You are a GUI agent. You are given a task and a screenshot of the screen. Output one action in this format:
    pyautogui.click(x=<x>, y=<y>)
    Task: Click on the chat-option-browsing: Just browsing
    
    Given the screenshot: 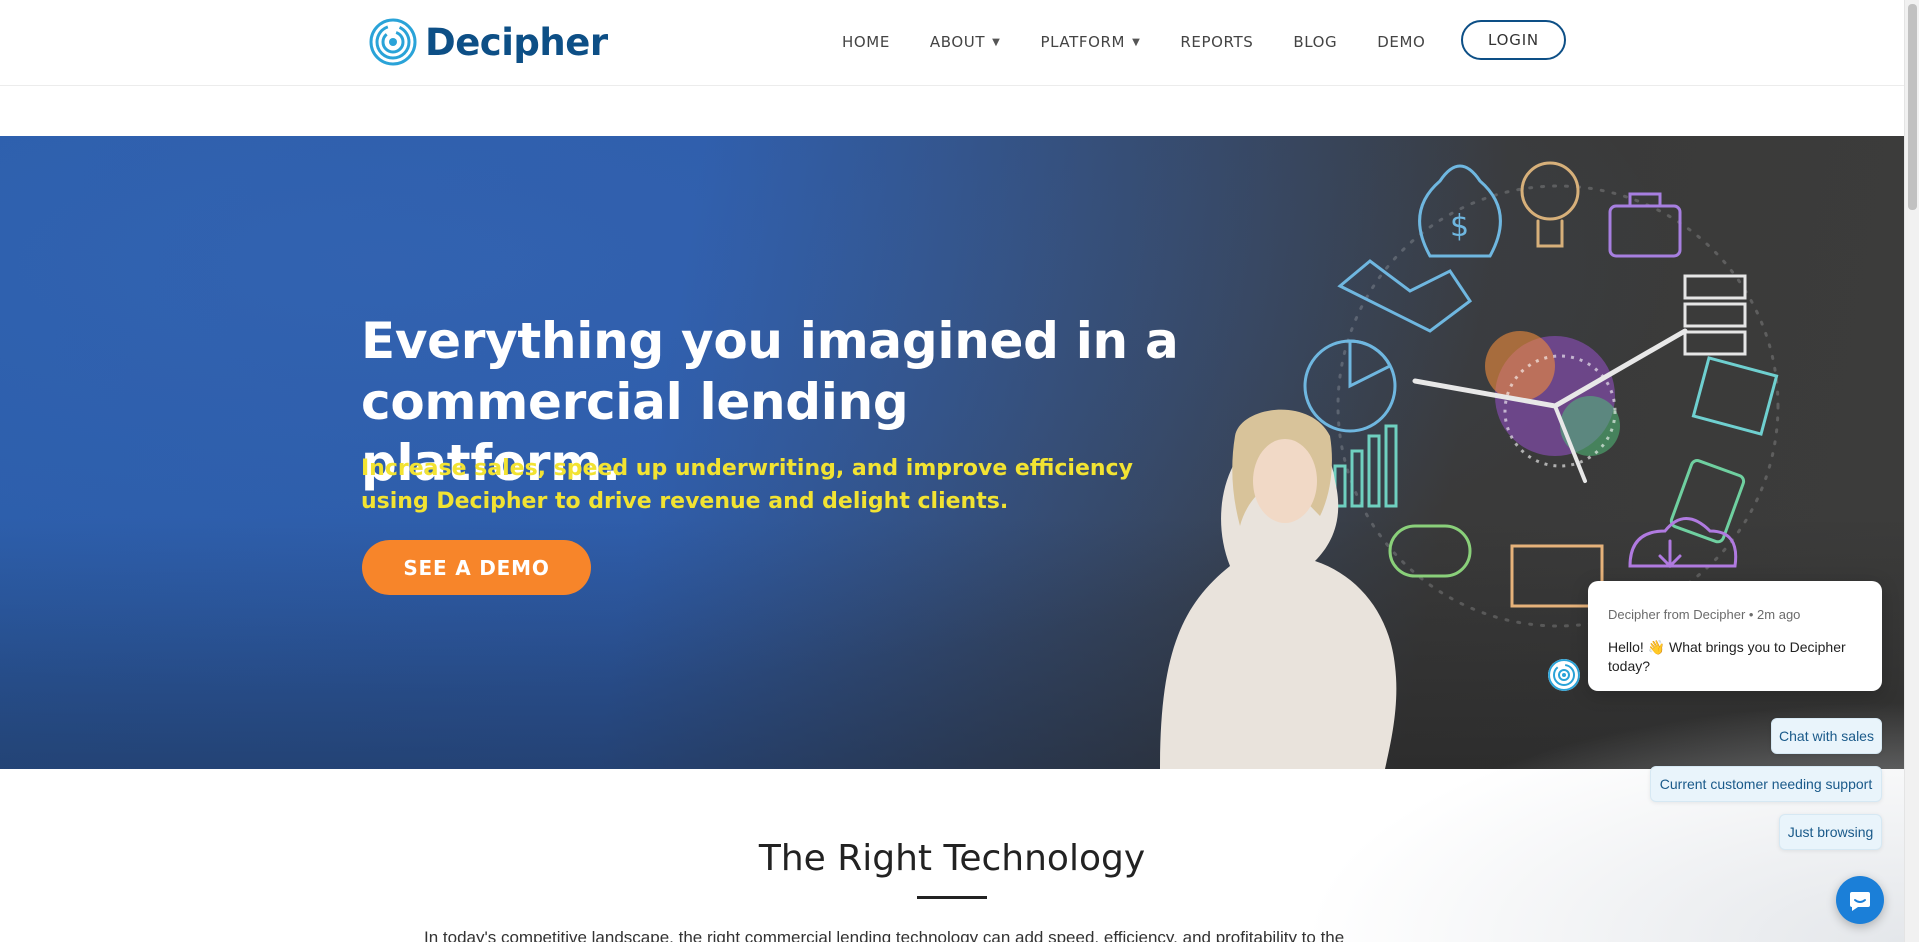 What is the action you would take?
    pyautogui.click(x=1830, y=832)
    